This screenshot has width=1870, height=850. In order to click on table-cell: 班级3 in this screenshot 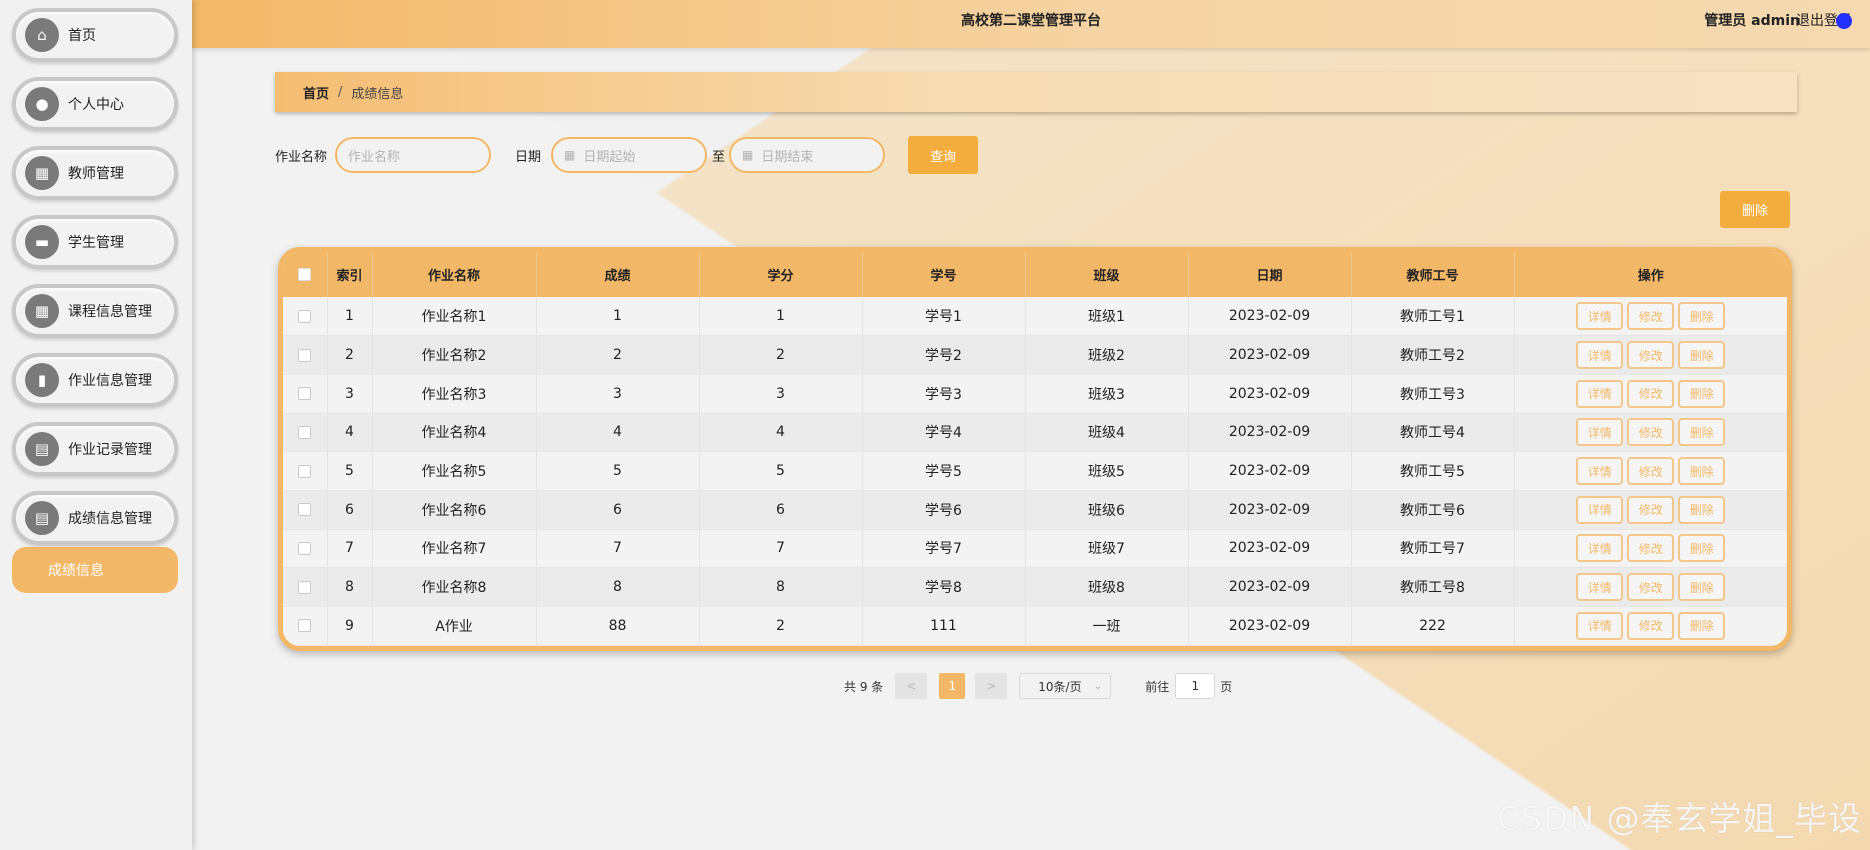, I will do `click(1107, 394)`.